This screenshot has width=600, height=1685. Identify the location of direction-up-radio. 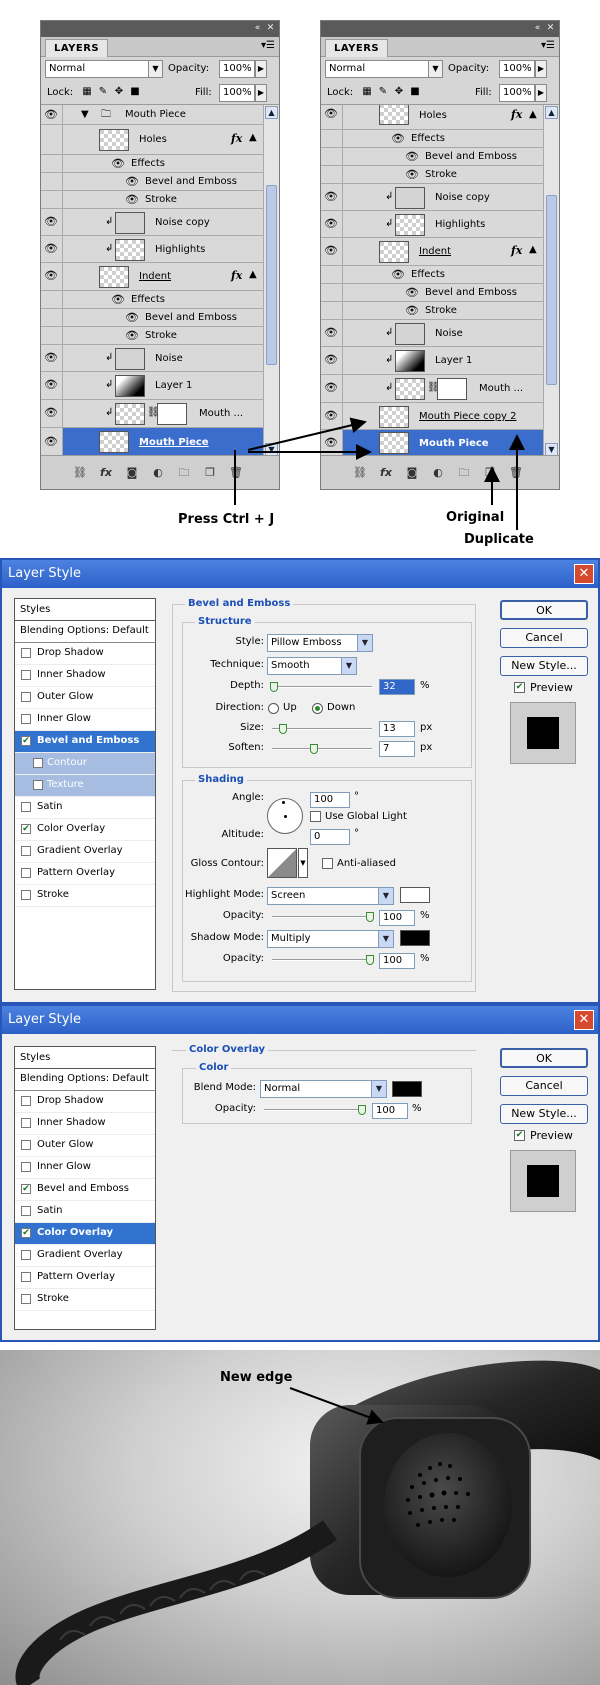
(273, 708).